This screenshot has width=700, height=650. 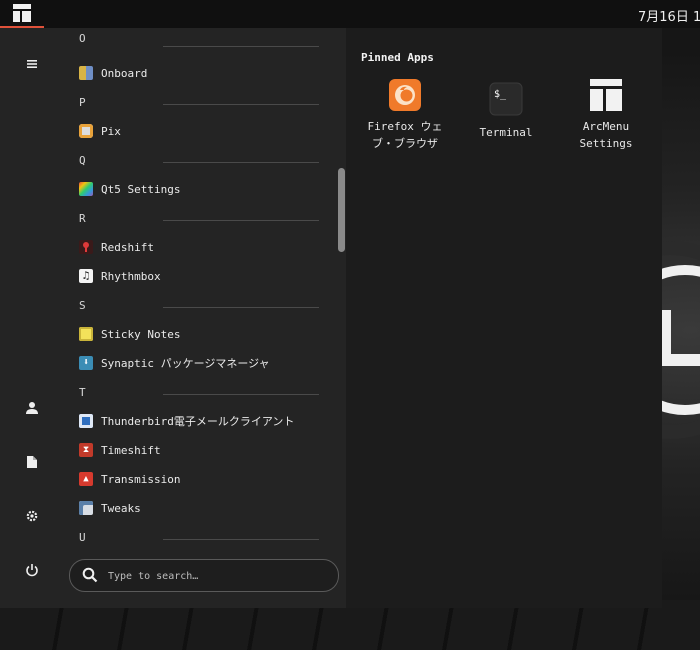 What do you see at coordinates (606, 115) in the screenshot?
I see `pinned-app-arcmenu-settings: ArcMenu Settings` at bounding box center [606, 115].